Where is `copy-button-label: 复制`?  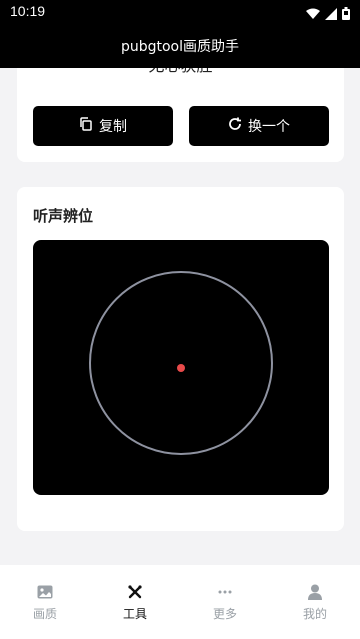
copy-button-label: 复制 is located at coordinates (113, 127).